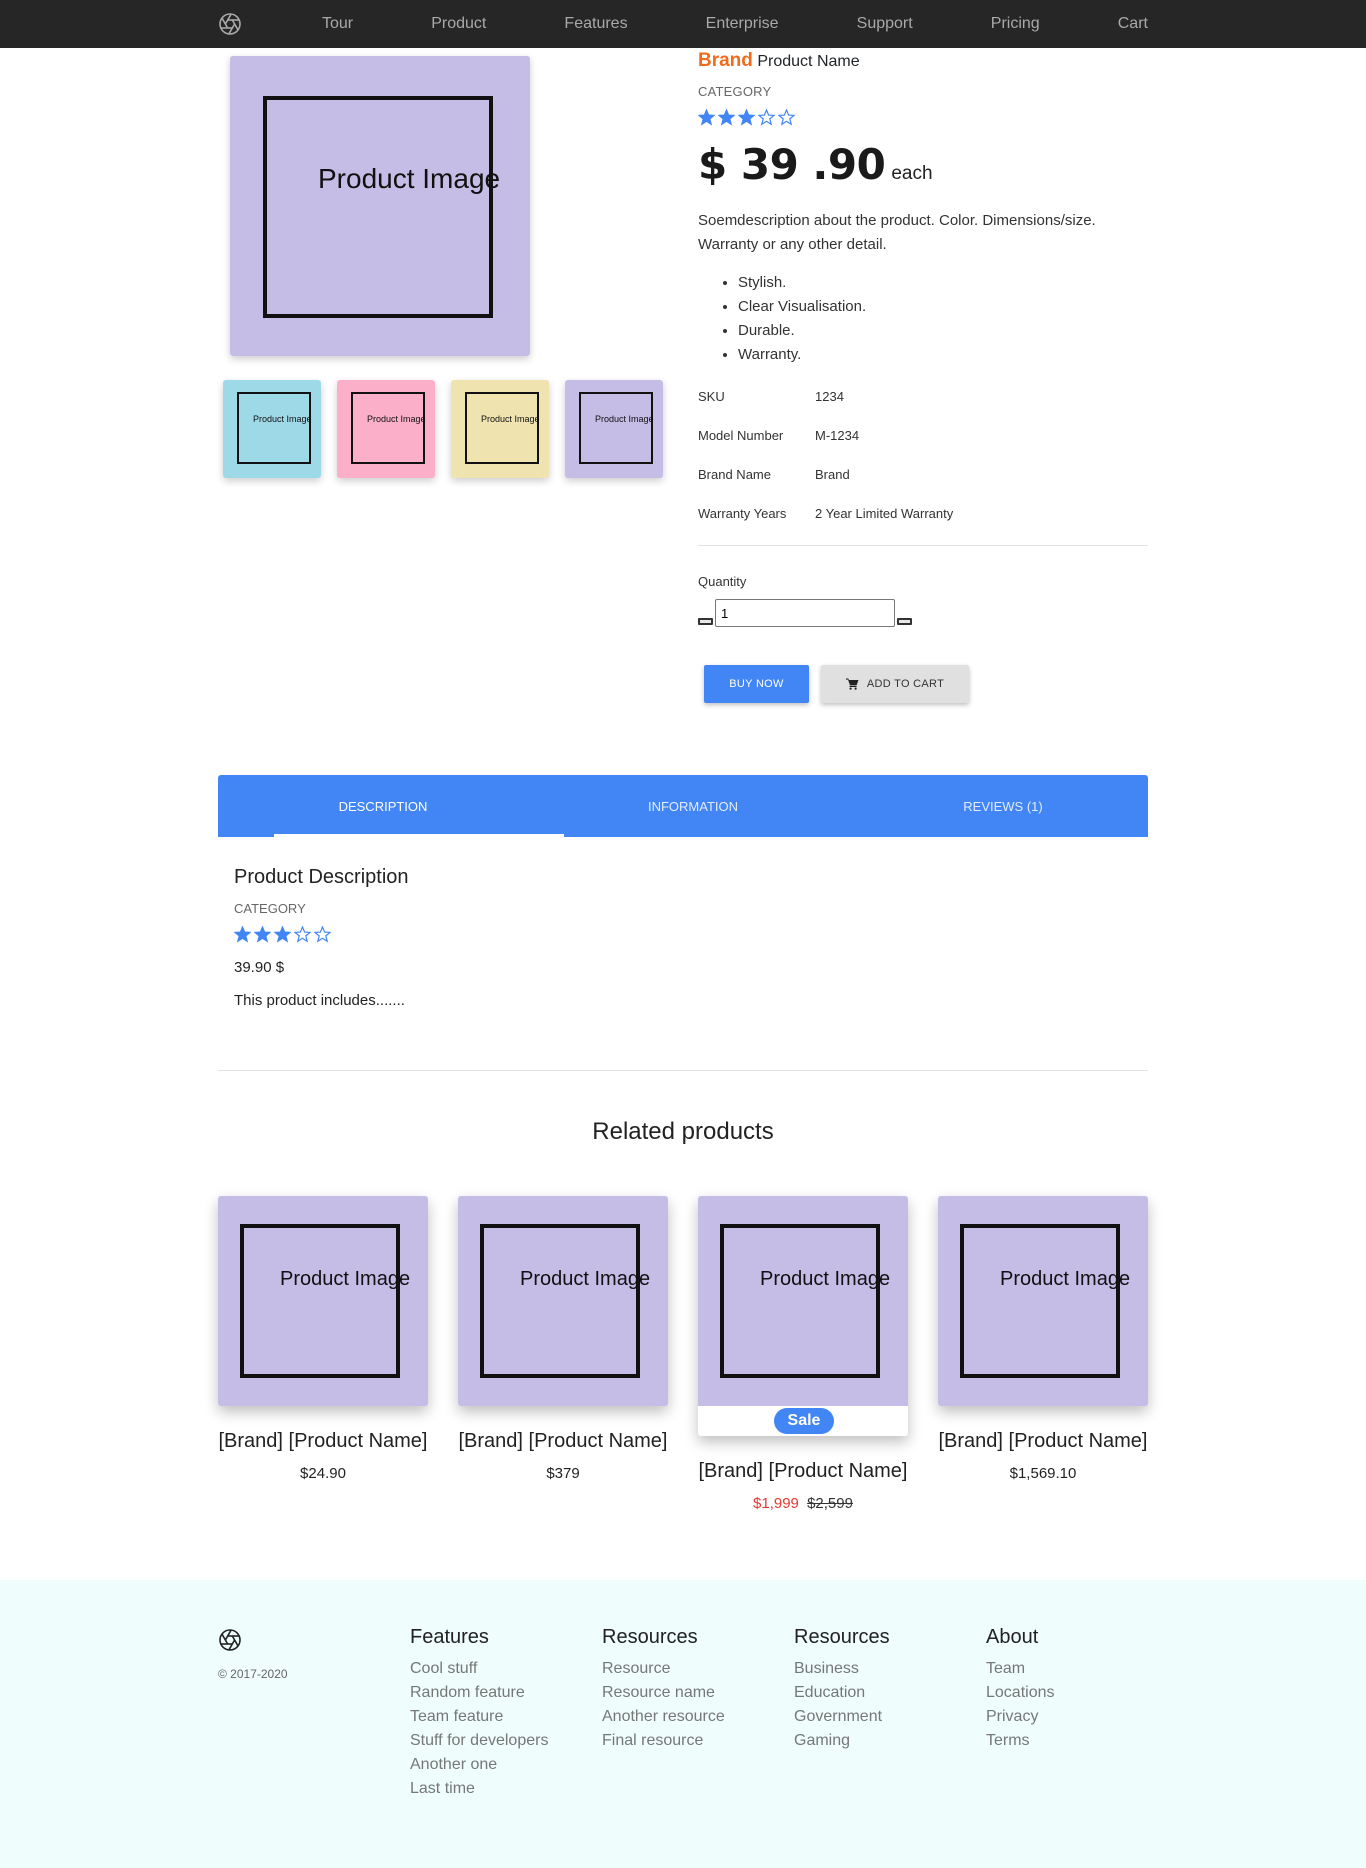 Image resolution: width=1366 pixels, height=1868 pixels. What do you see at coordinates (842, 1669) in the screenshot?
I see `footer-link: Business` at bounding box center [842, 1669].